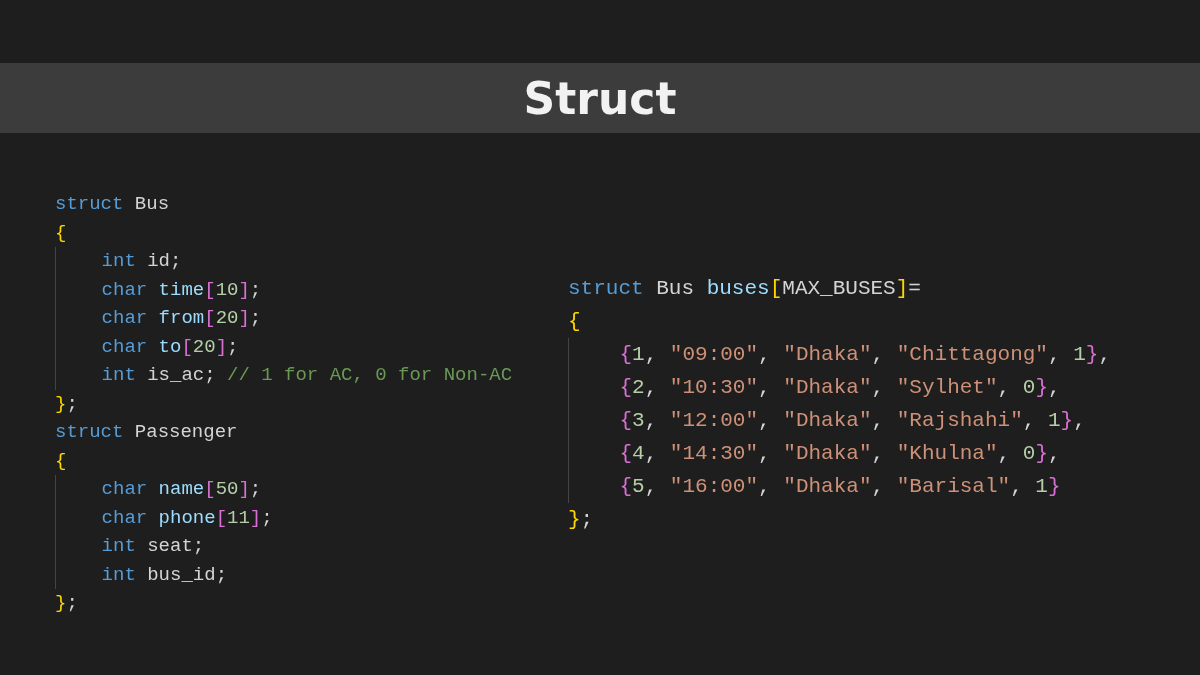  What do you see at coordinates (307, 376) in the screenshot?
I see `code-line: int is_ac; // 1 for AC, 0 for Non-AC` at bounding box center [307, 376].